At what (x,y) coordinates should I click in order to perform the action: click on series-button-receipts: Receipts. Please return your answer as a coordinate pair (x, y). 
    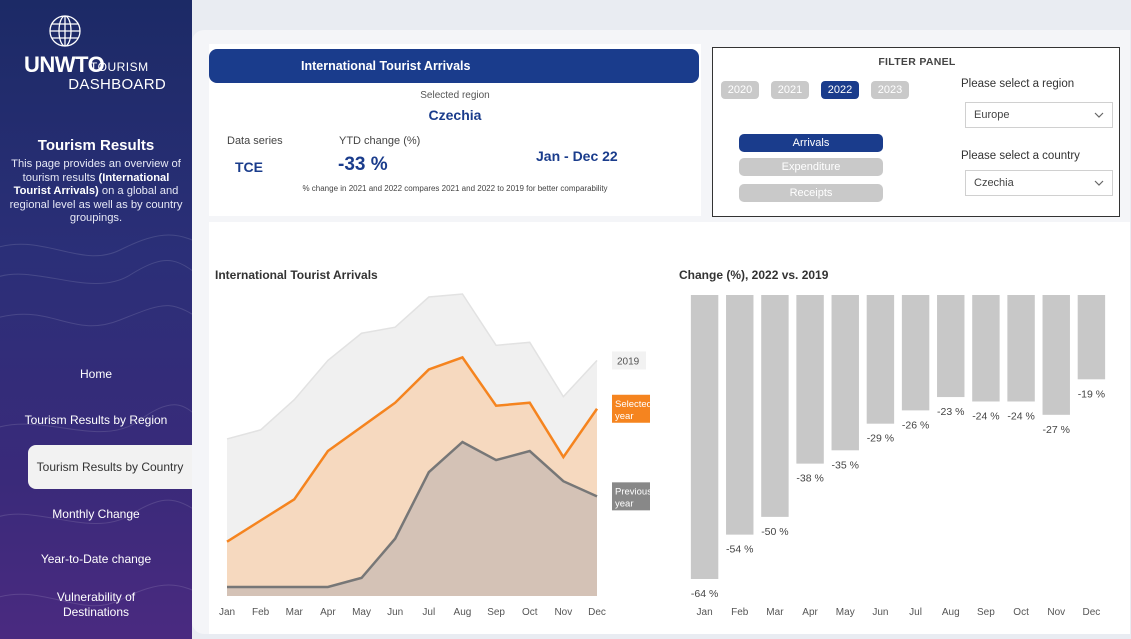
    Looking at the image, I should click on (811, 193).